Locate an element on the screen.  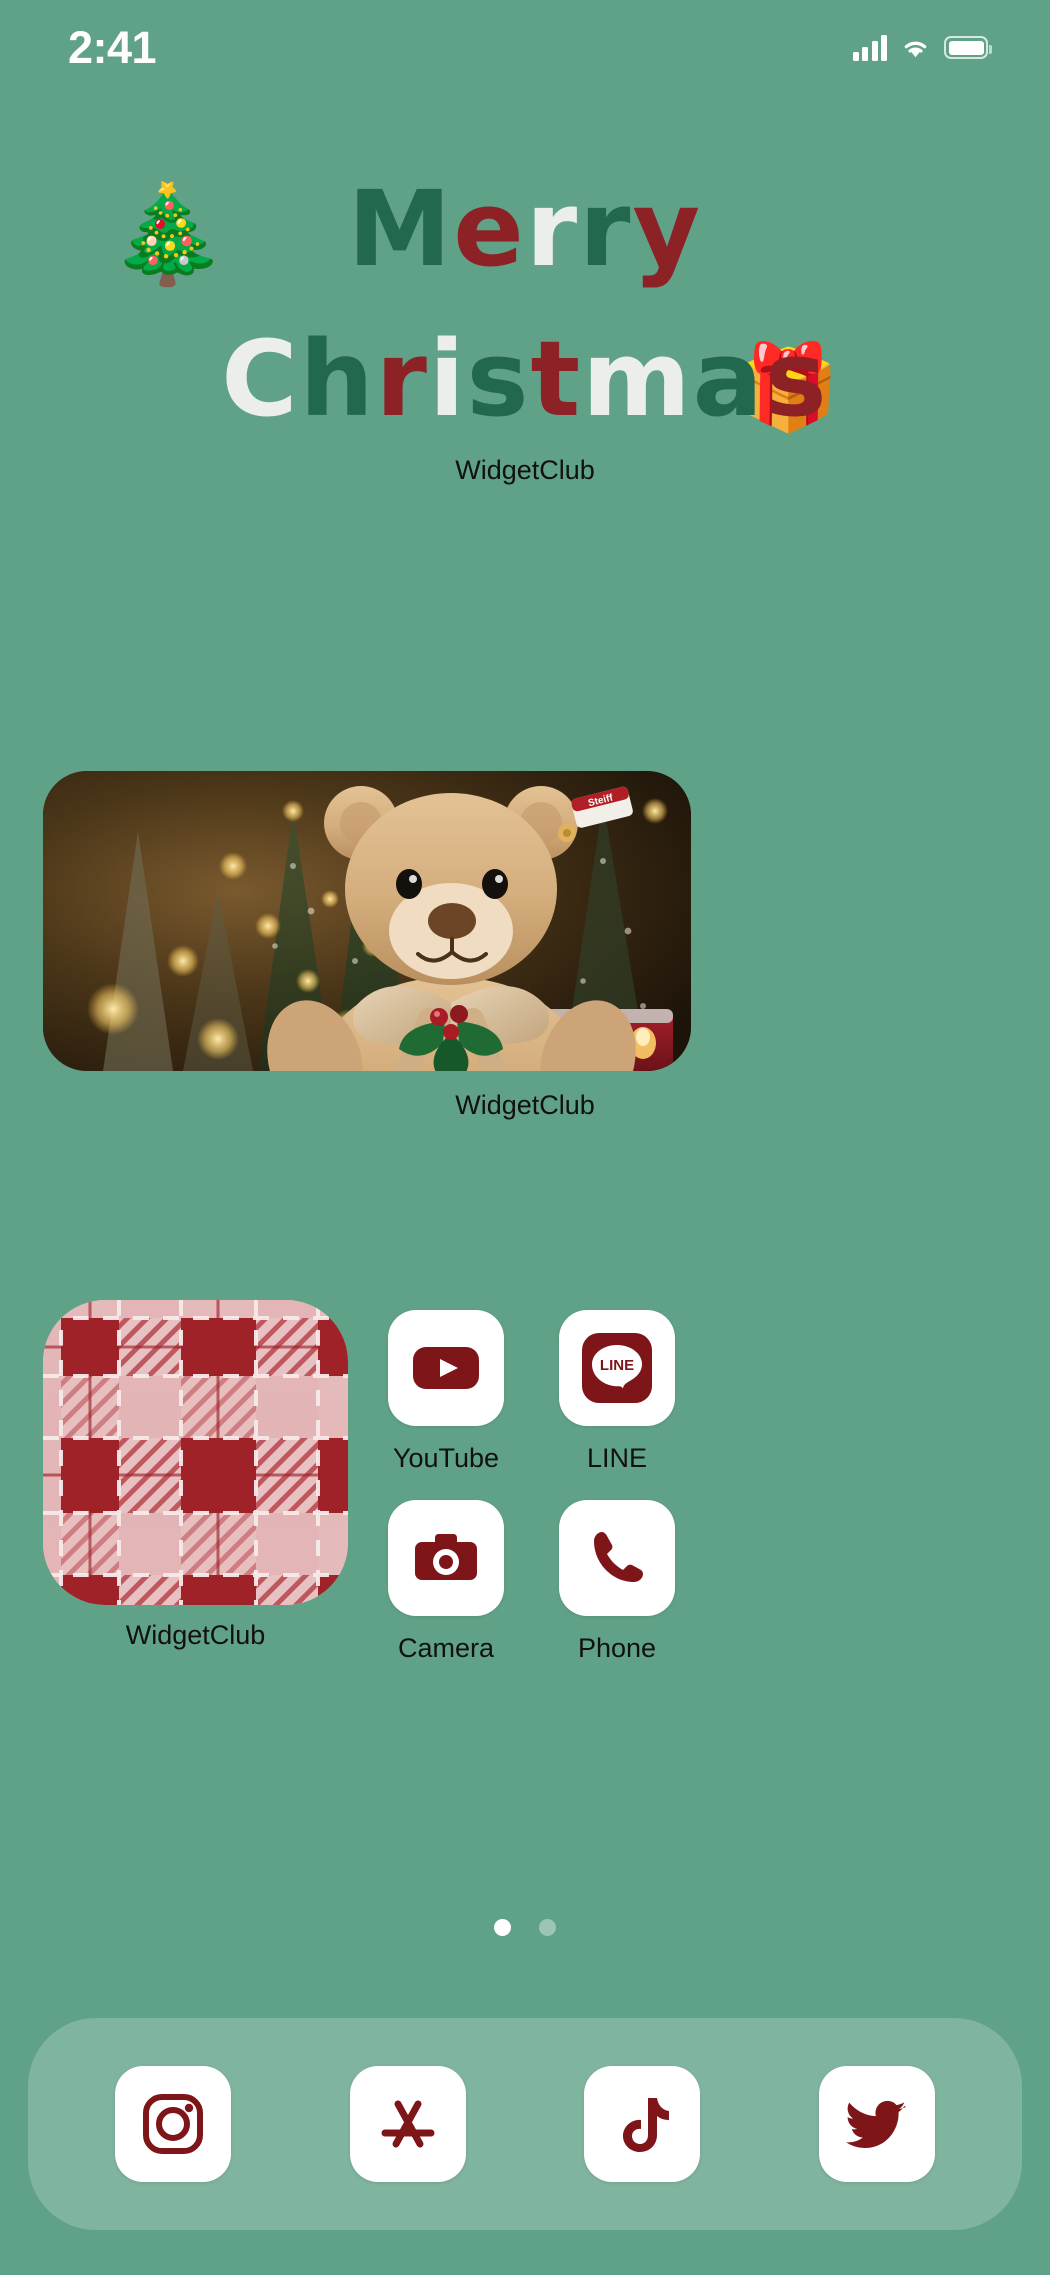
phone-icon is located at coordinates (618, 1557).